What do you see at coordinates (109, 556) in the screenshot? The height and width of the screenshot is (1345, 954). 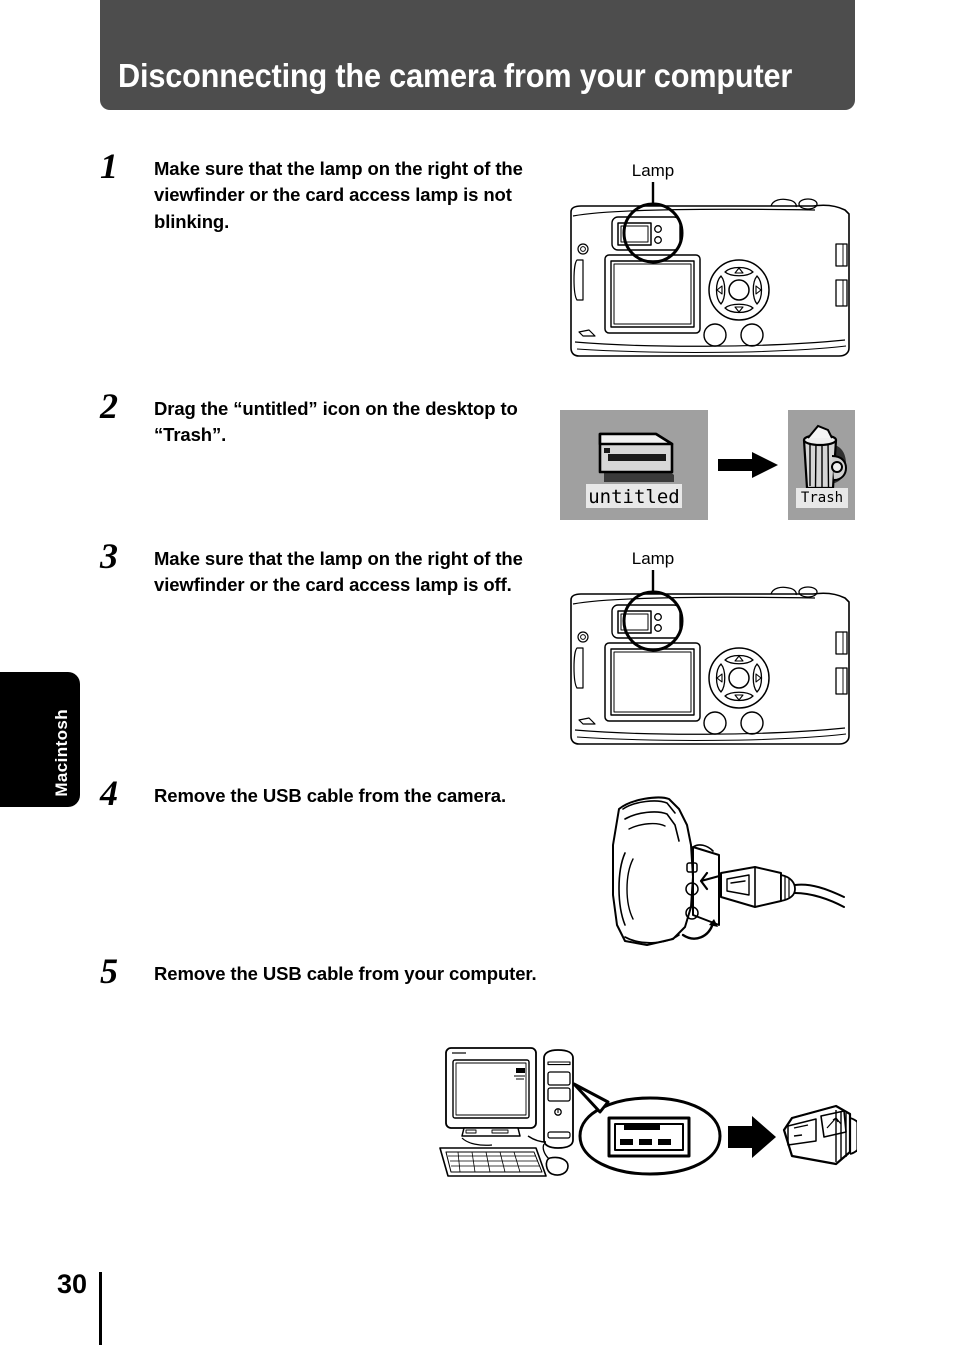 I see `step-3-number: 3` at bounding box center [109, 556].